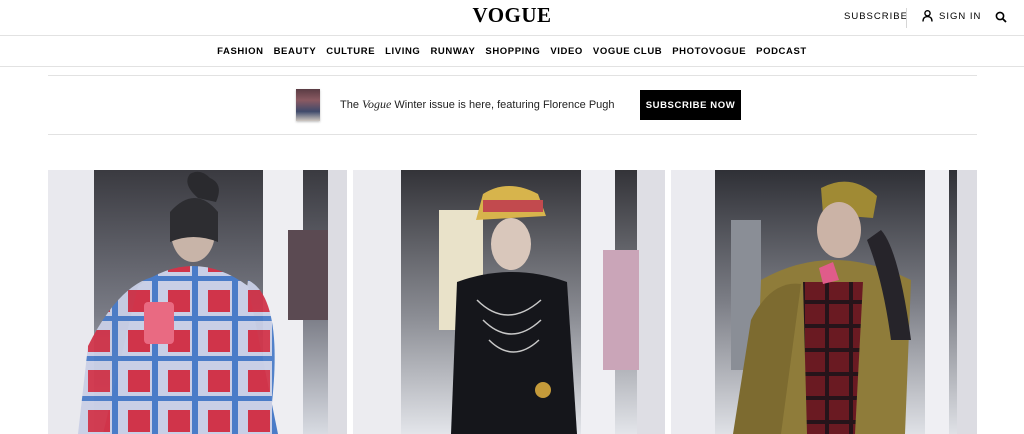 The width and height of the screenshot is (1024, 434). Describe the element at coordinates (690, 105) in the screenshot. I see `subscribe-now-button: SUBSCRIBE NOW` at that location.